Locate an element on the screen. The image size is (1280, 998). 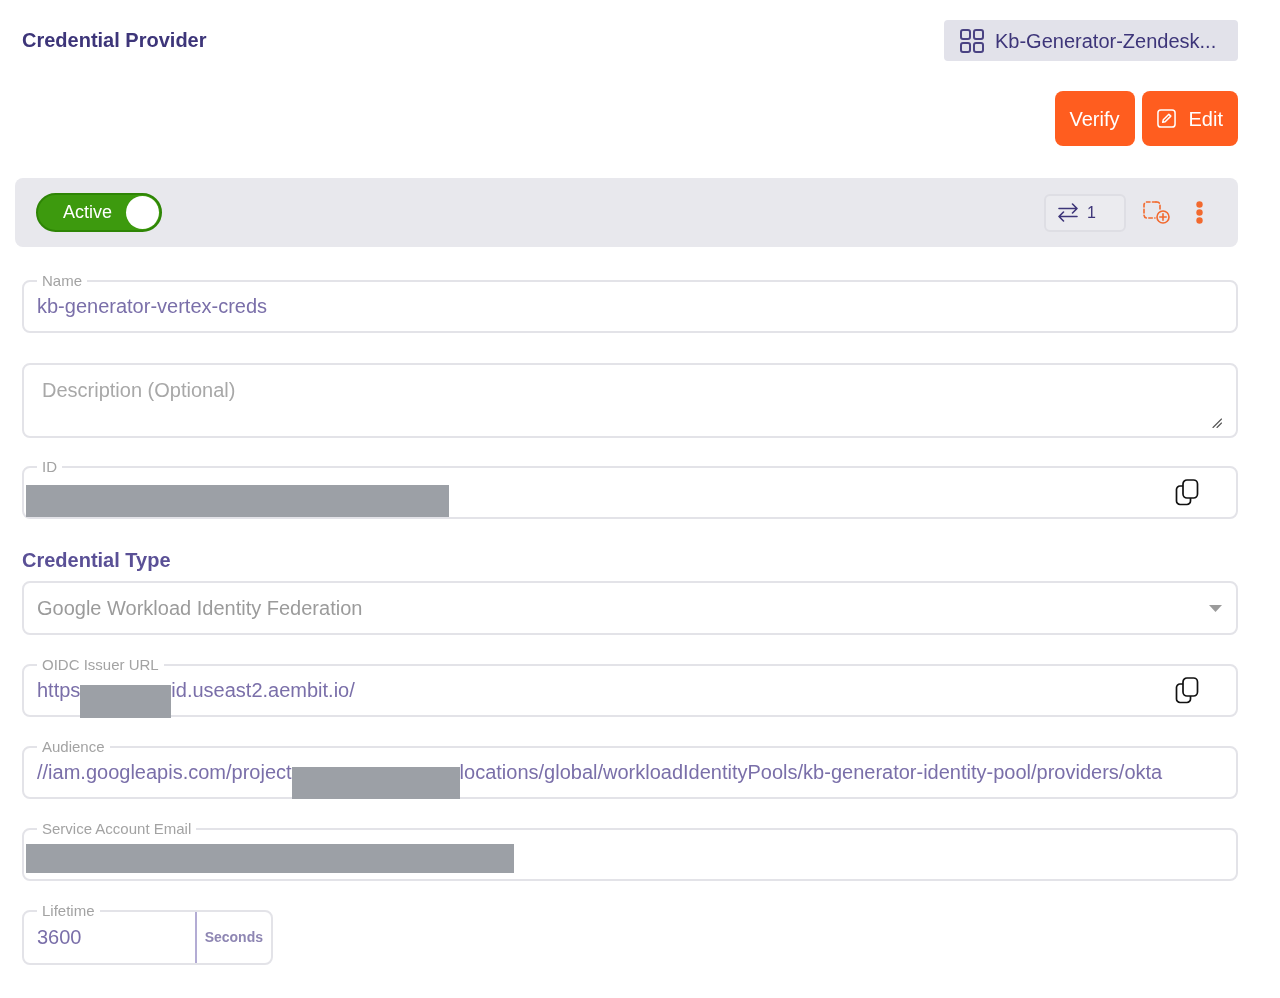
id-field: ID is located at coordinates (630, 489).